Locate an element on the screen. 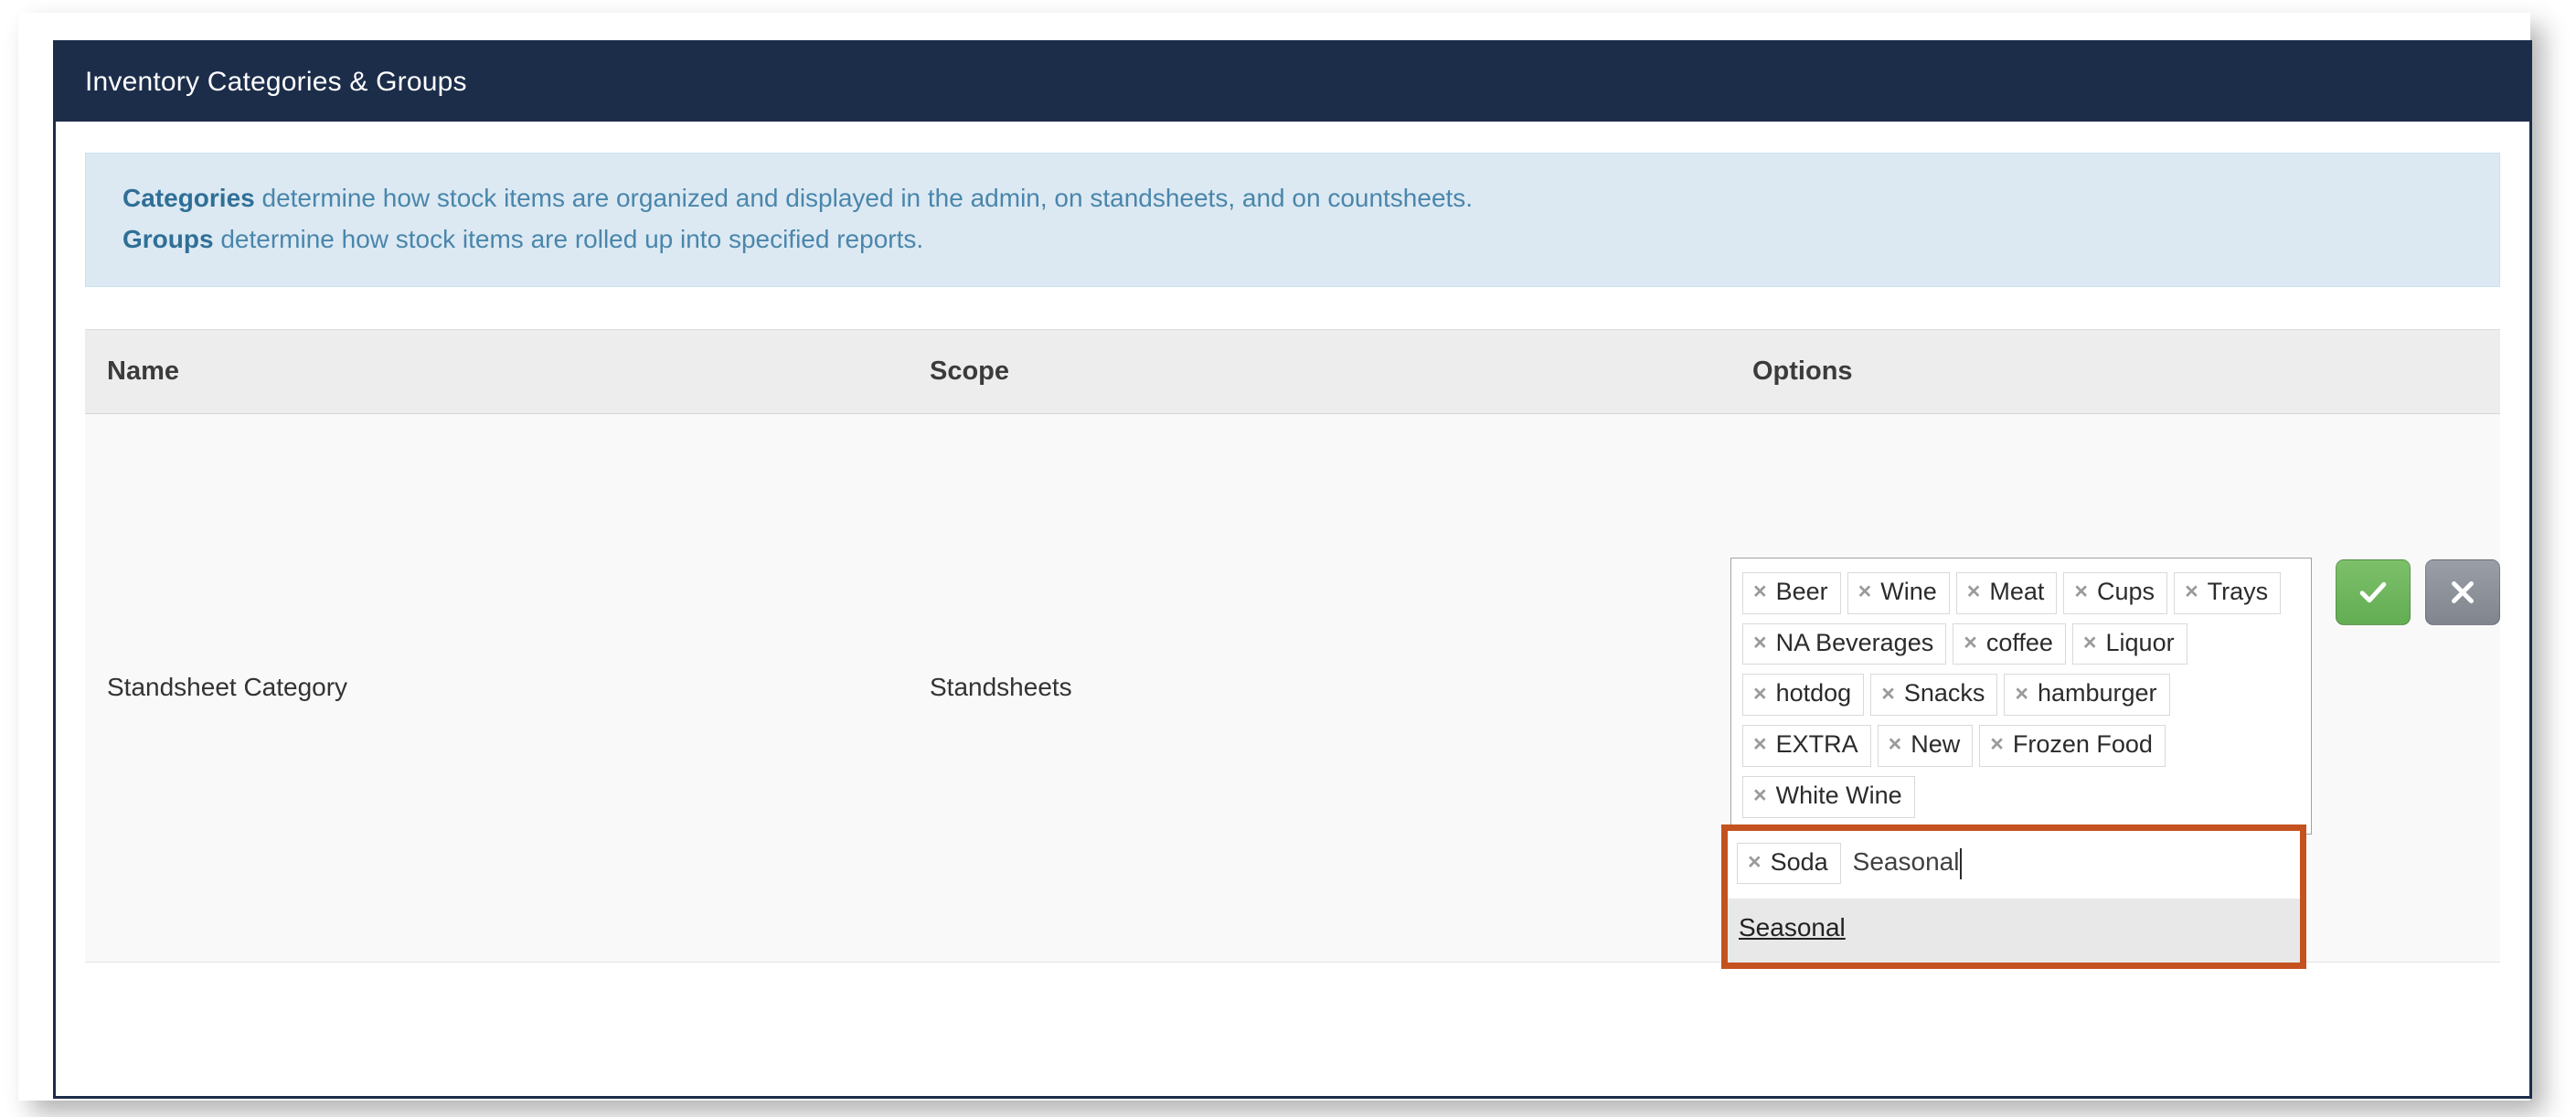 This screenshot has width=2576, height=1117. tag-label: White Wine is located at coordinates (1838, 795).